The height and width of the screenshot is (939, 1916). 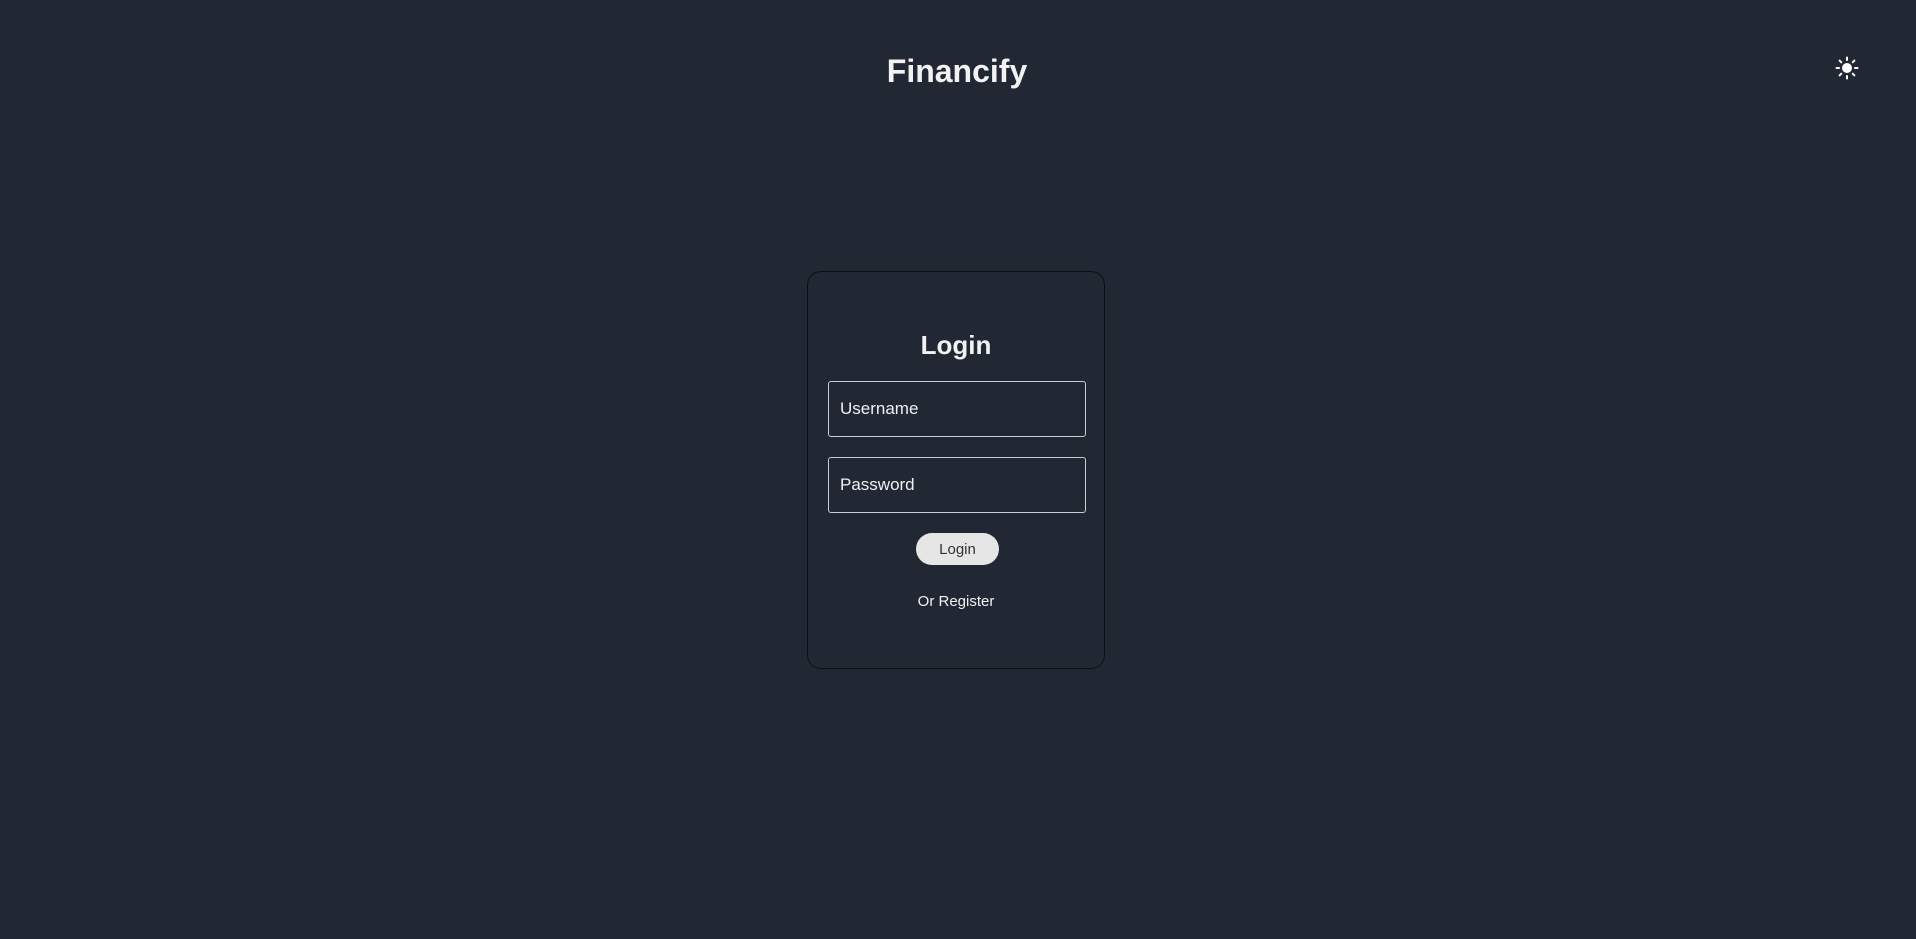 I want to click on register-link: Or Register, so click(x=956, y=602).